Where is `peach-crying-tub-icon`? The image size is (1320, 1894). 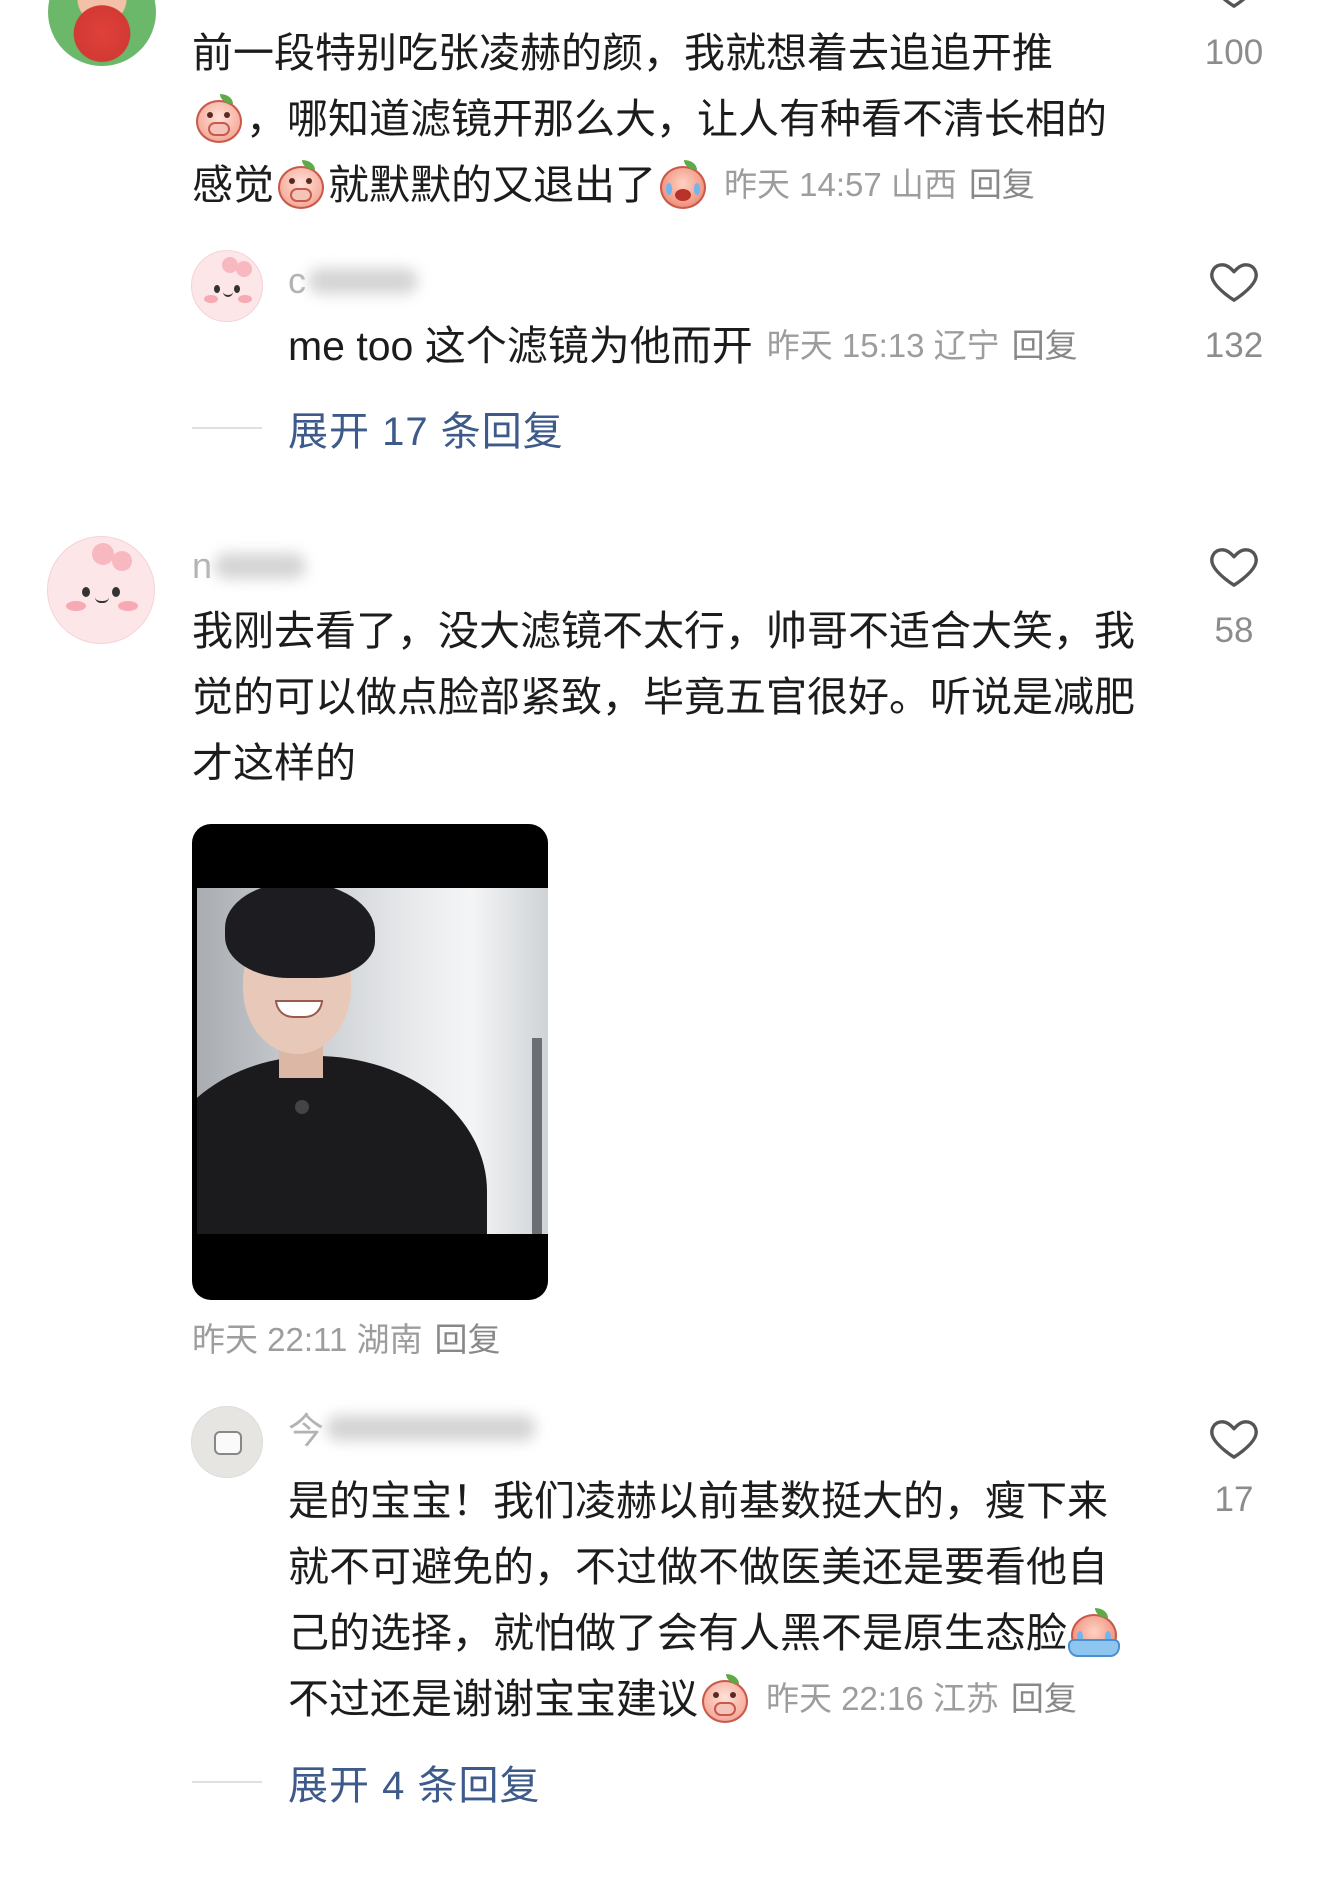
peach-crying-tub-icon is located at coordinates (1094, 1633).